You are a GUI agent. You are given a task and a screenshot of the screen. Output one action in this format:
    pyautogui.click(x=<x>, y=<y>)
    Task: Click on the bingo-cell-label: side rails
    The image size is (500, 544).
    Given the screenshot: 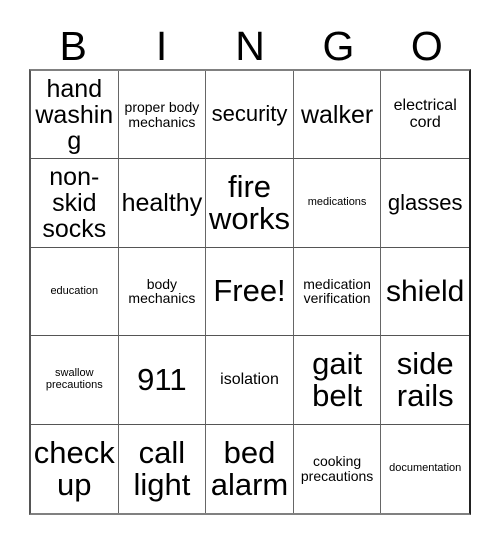 What is the action you would take?
    pyautogui.click(x=425, y=379)
    